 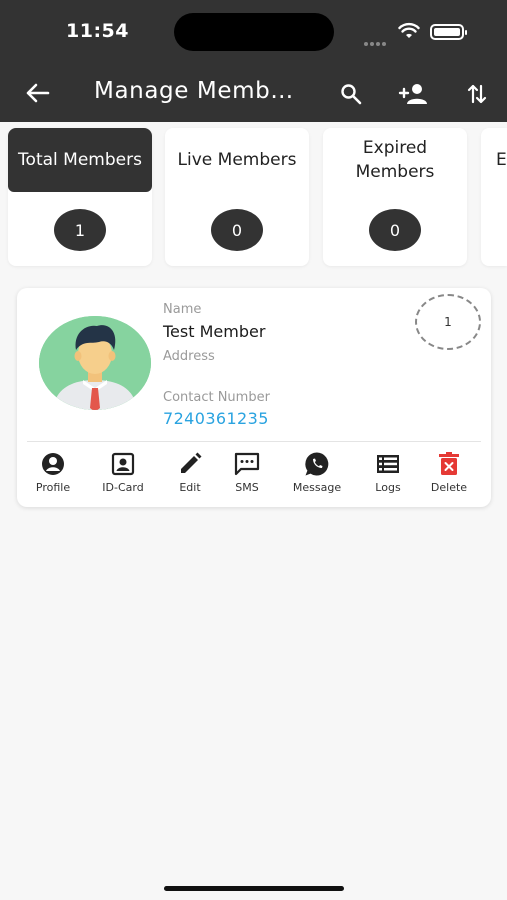 I want to click on action-label: Edit, so click(x=190, y=487).